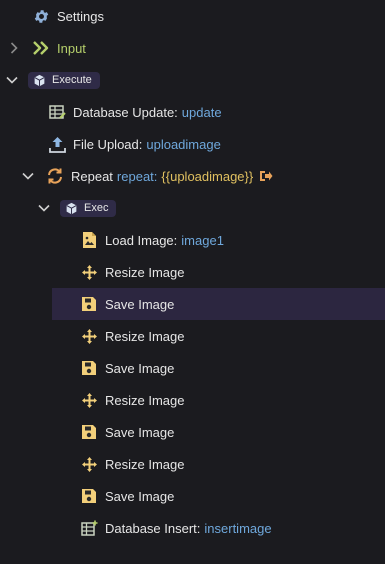 The image size is (385, 564). I want to click on tree-item-label: File Upload:, so click(108, 144).